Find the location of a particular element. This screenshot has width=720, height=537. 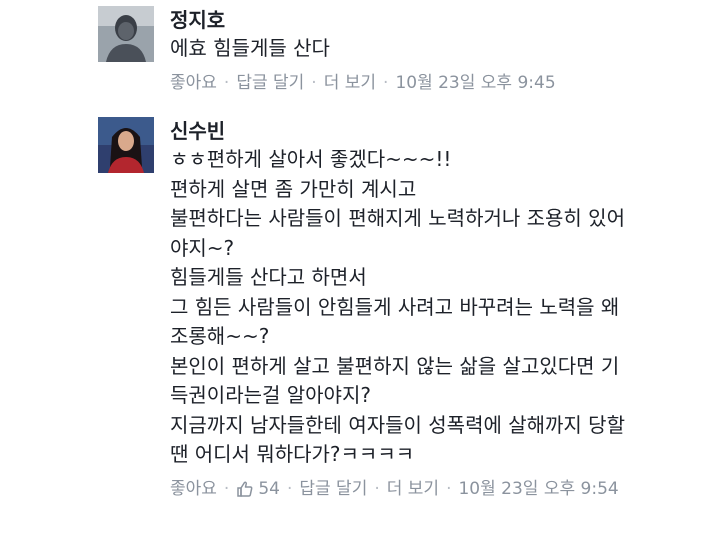

comment-text-line: 조롱해~~? is located at coordinates (220, 336).